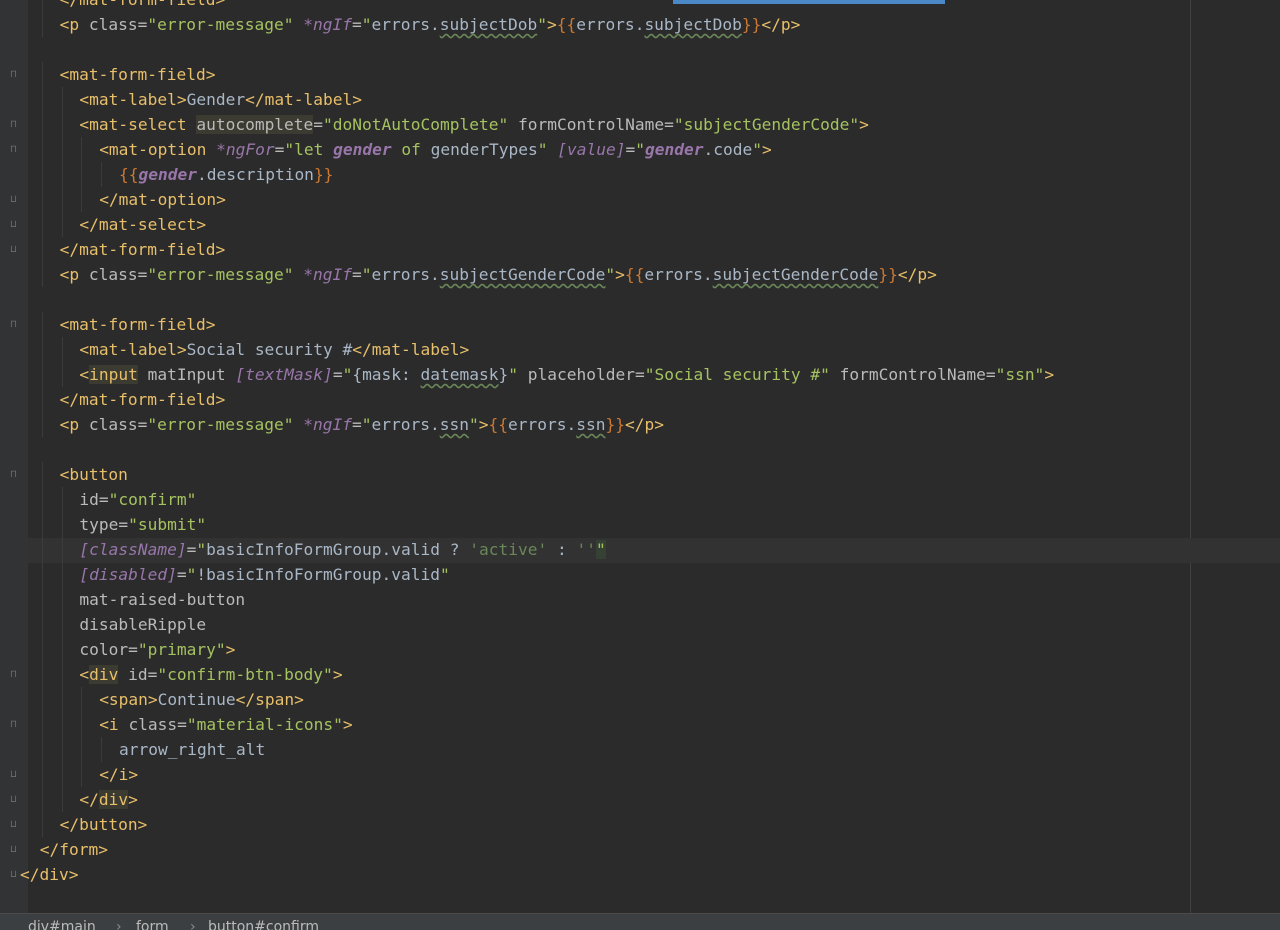 This screenshot has width=1280, height=930. I want to click on code-token: {{, so click(129, 174).